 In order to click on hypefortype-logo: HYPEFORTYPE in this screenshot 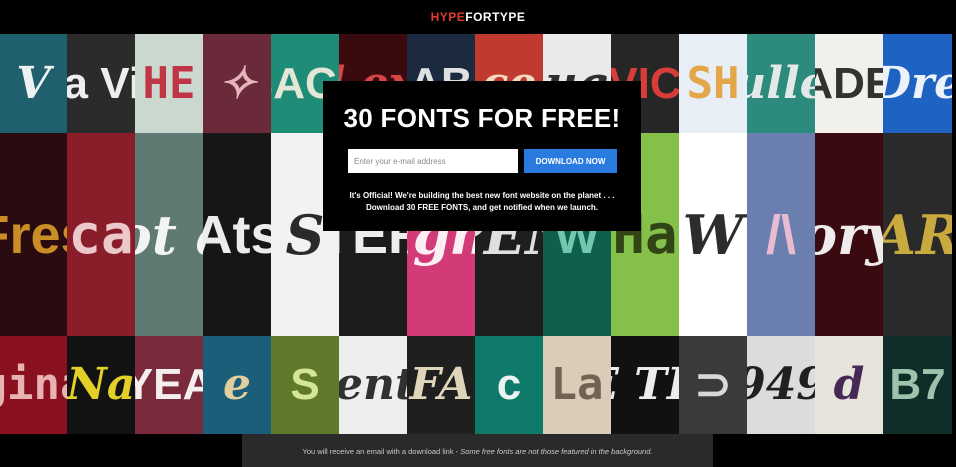, I will do `click(478, 17)`.